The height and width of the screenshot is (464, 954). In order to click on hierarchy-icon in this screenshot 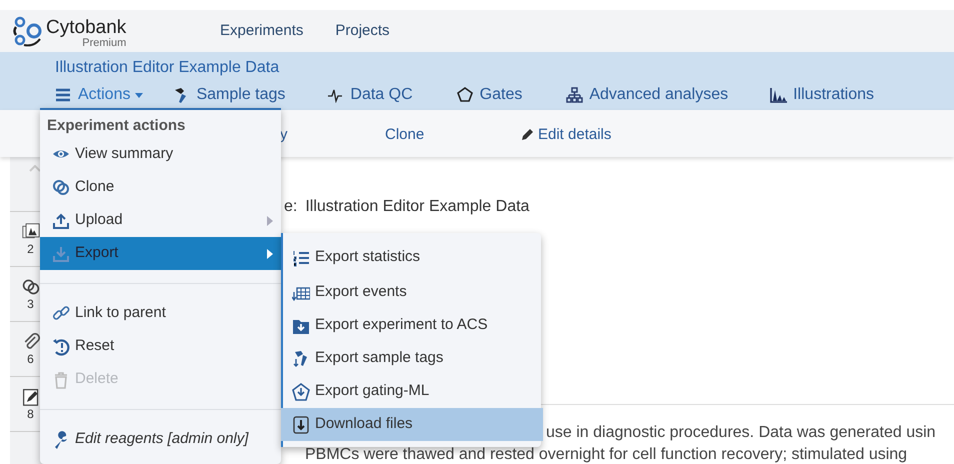, I will do `click(575, 95)`.